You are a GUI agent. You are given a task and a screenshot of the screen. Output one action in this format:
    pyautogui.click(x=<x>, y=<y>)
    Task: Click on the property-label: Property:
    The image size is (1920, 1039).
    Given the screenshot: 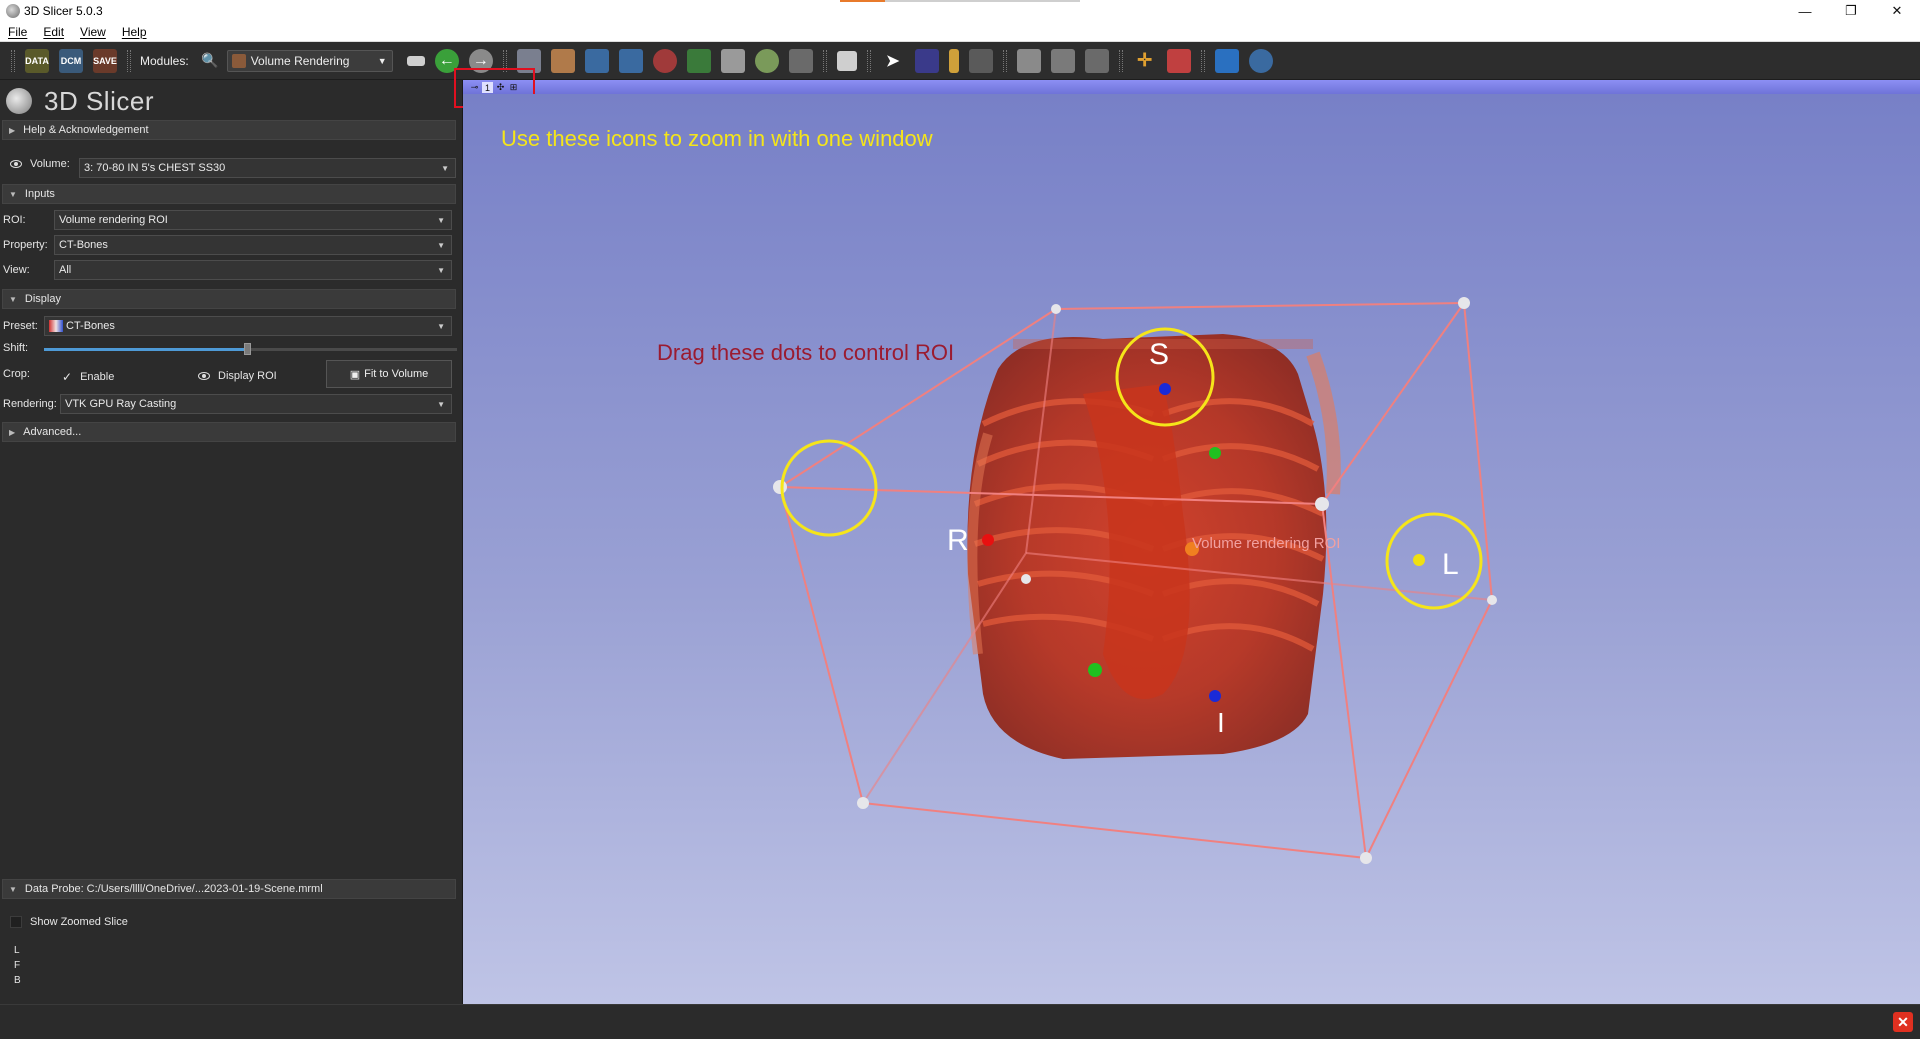 What is the action you would take?
    pyautogui.click(x=25, y=245)
    